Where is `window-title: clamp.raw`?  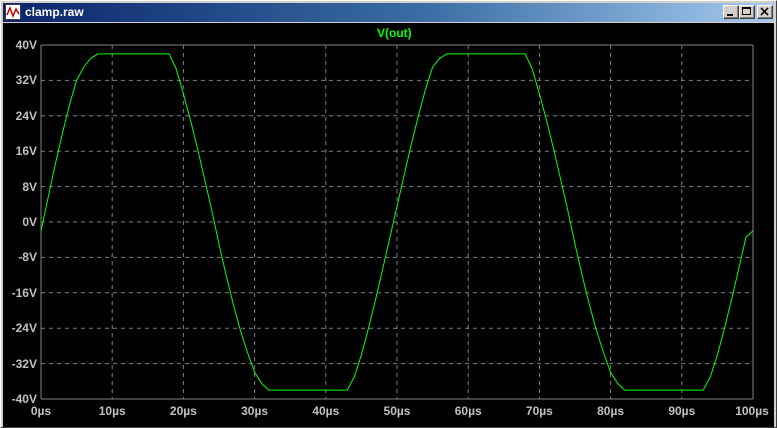 window-title: clamp.raw is located at coordinates (54, 12).